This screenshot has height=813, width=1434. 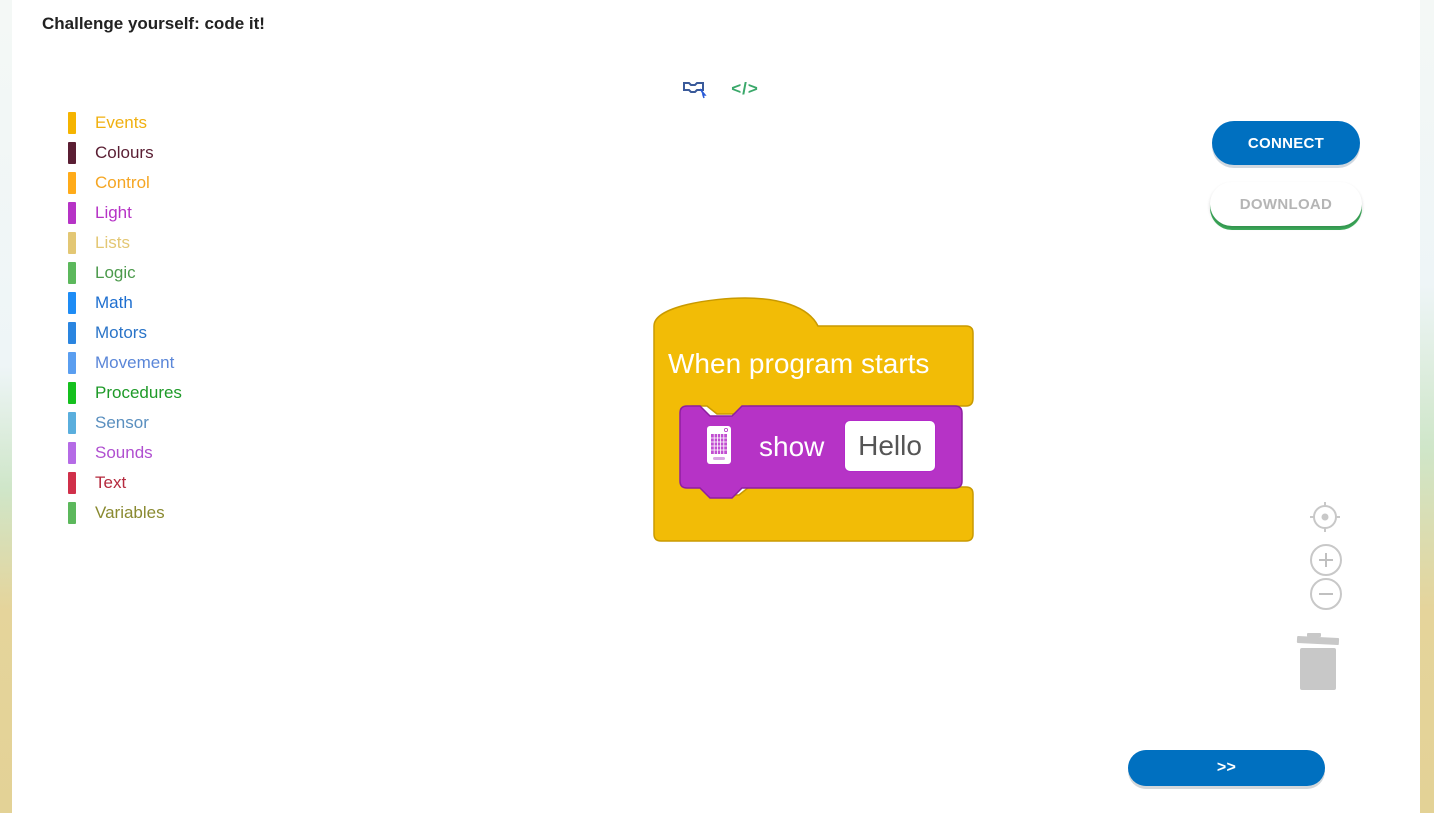 I want to click on download-button: DOWNLOAD, so click(x=1286, y=204).